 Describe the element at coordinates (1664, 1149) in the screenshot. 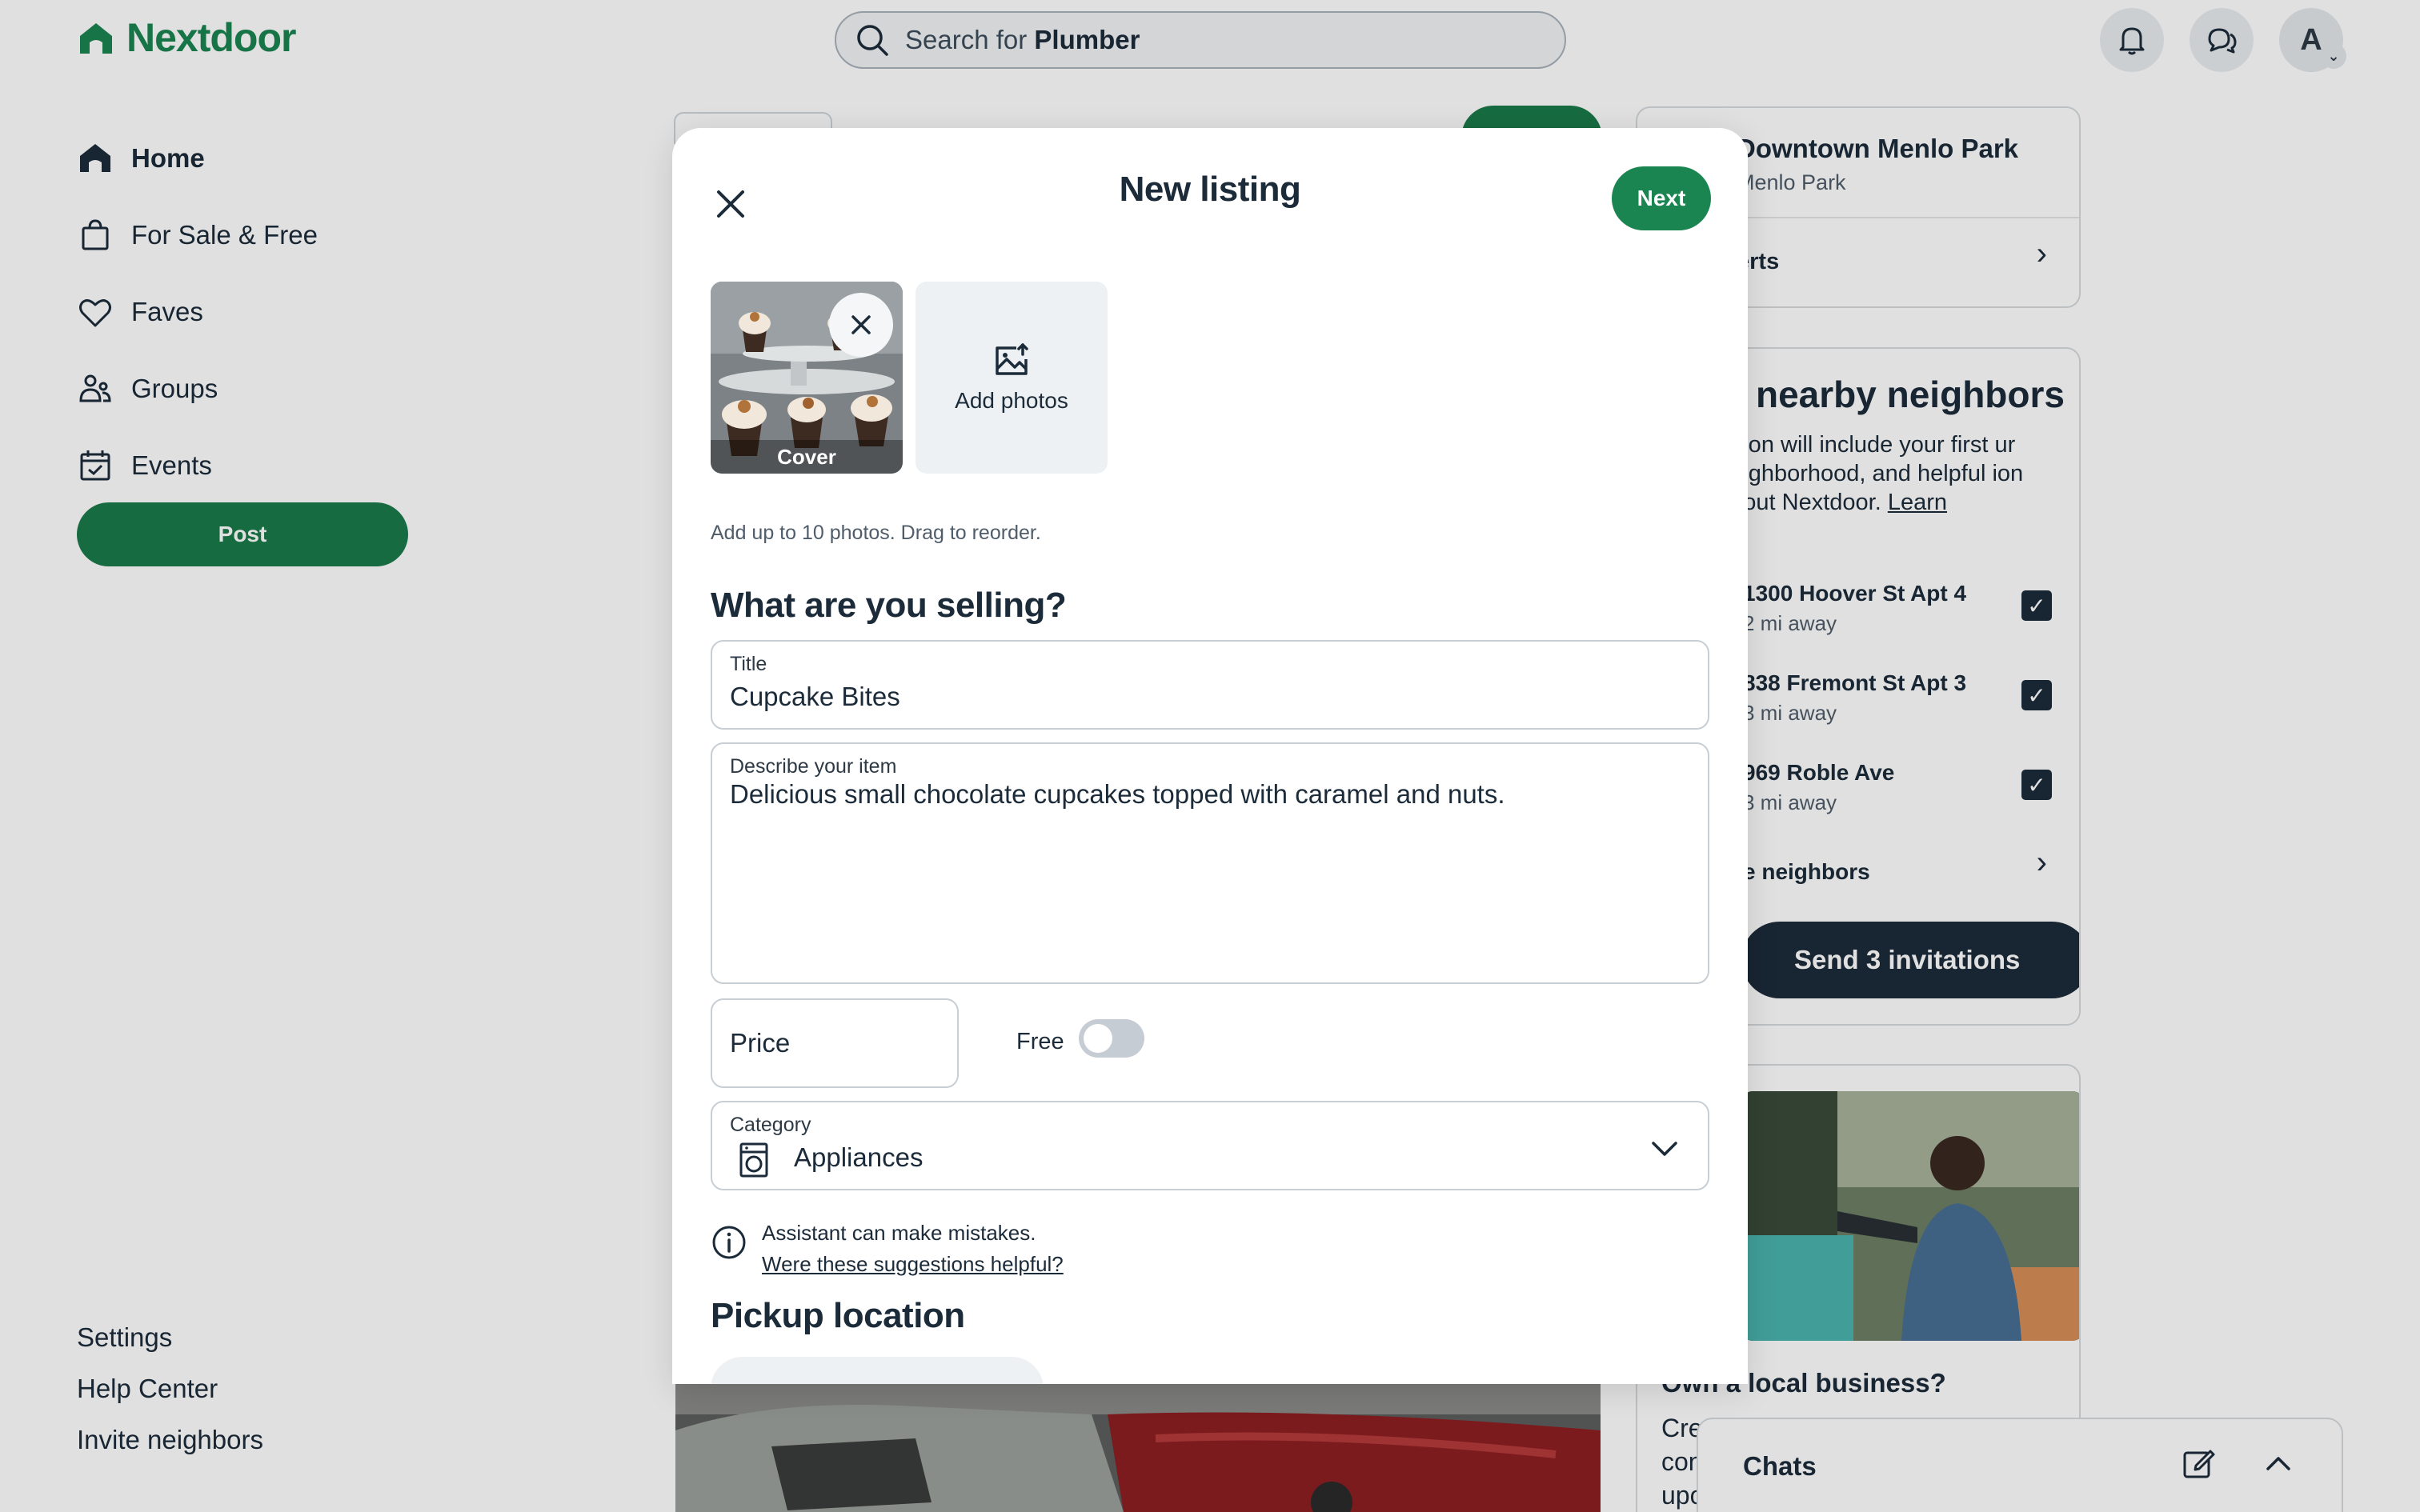

I see `chevron-down-icon` at that location.